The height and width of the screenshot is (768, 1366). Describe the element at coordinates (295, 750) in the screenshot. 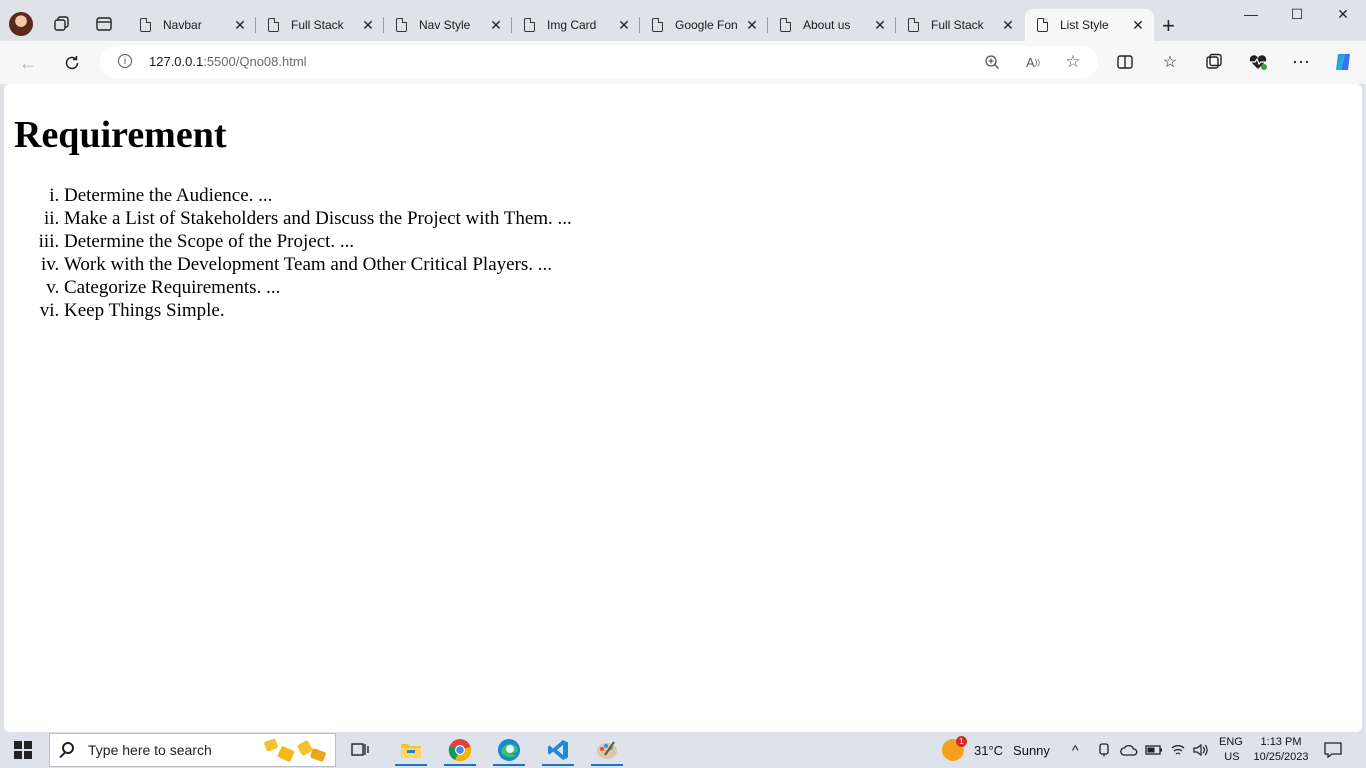

I see `search-highlight-icon` at that location.